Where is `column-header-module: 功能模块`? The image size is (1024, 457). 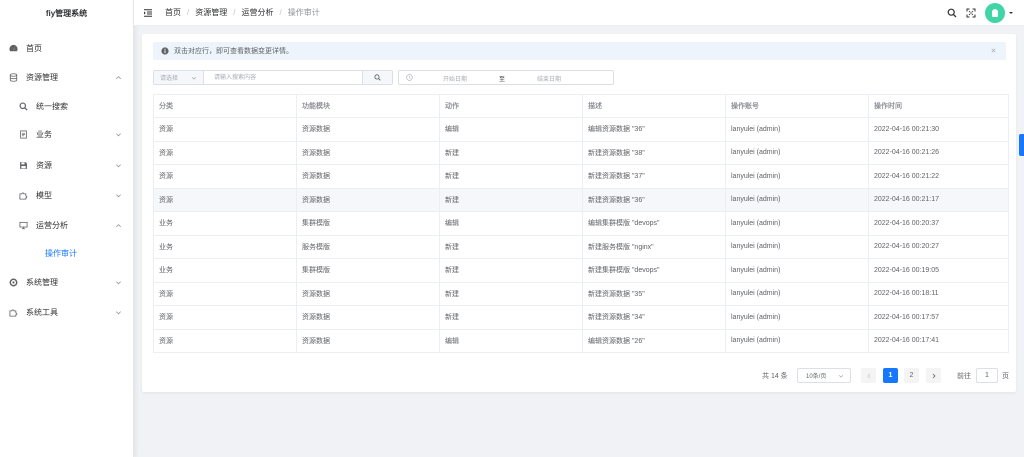
column-header-module: 功能模块 is located at coordinates (368, 106).